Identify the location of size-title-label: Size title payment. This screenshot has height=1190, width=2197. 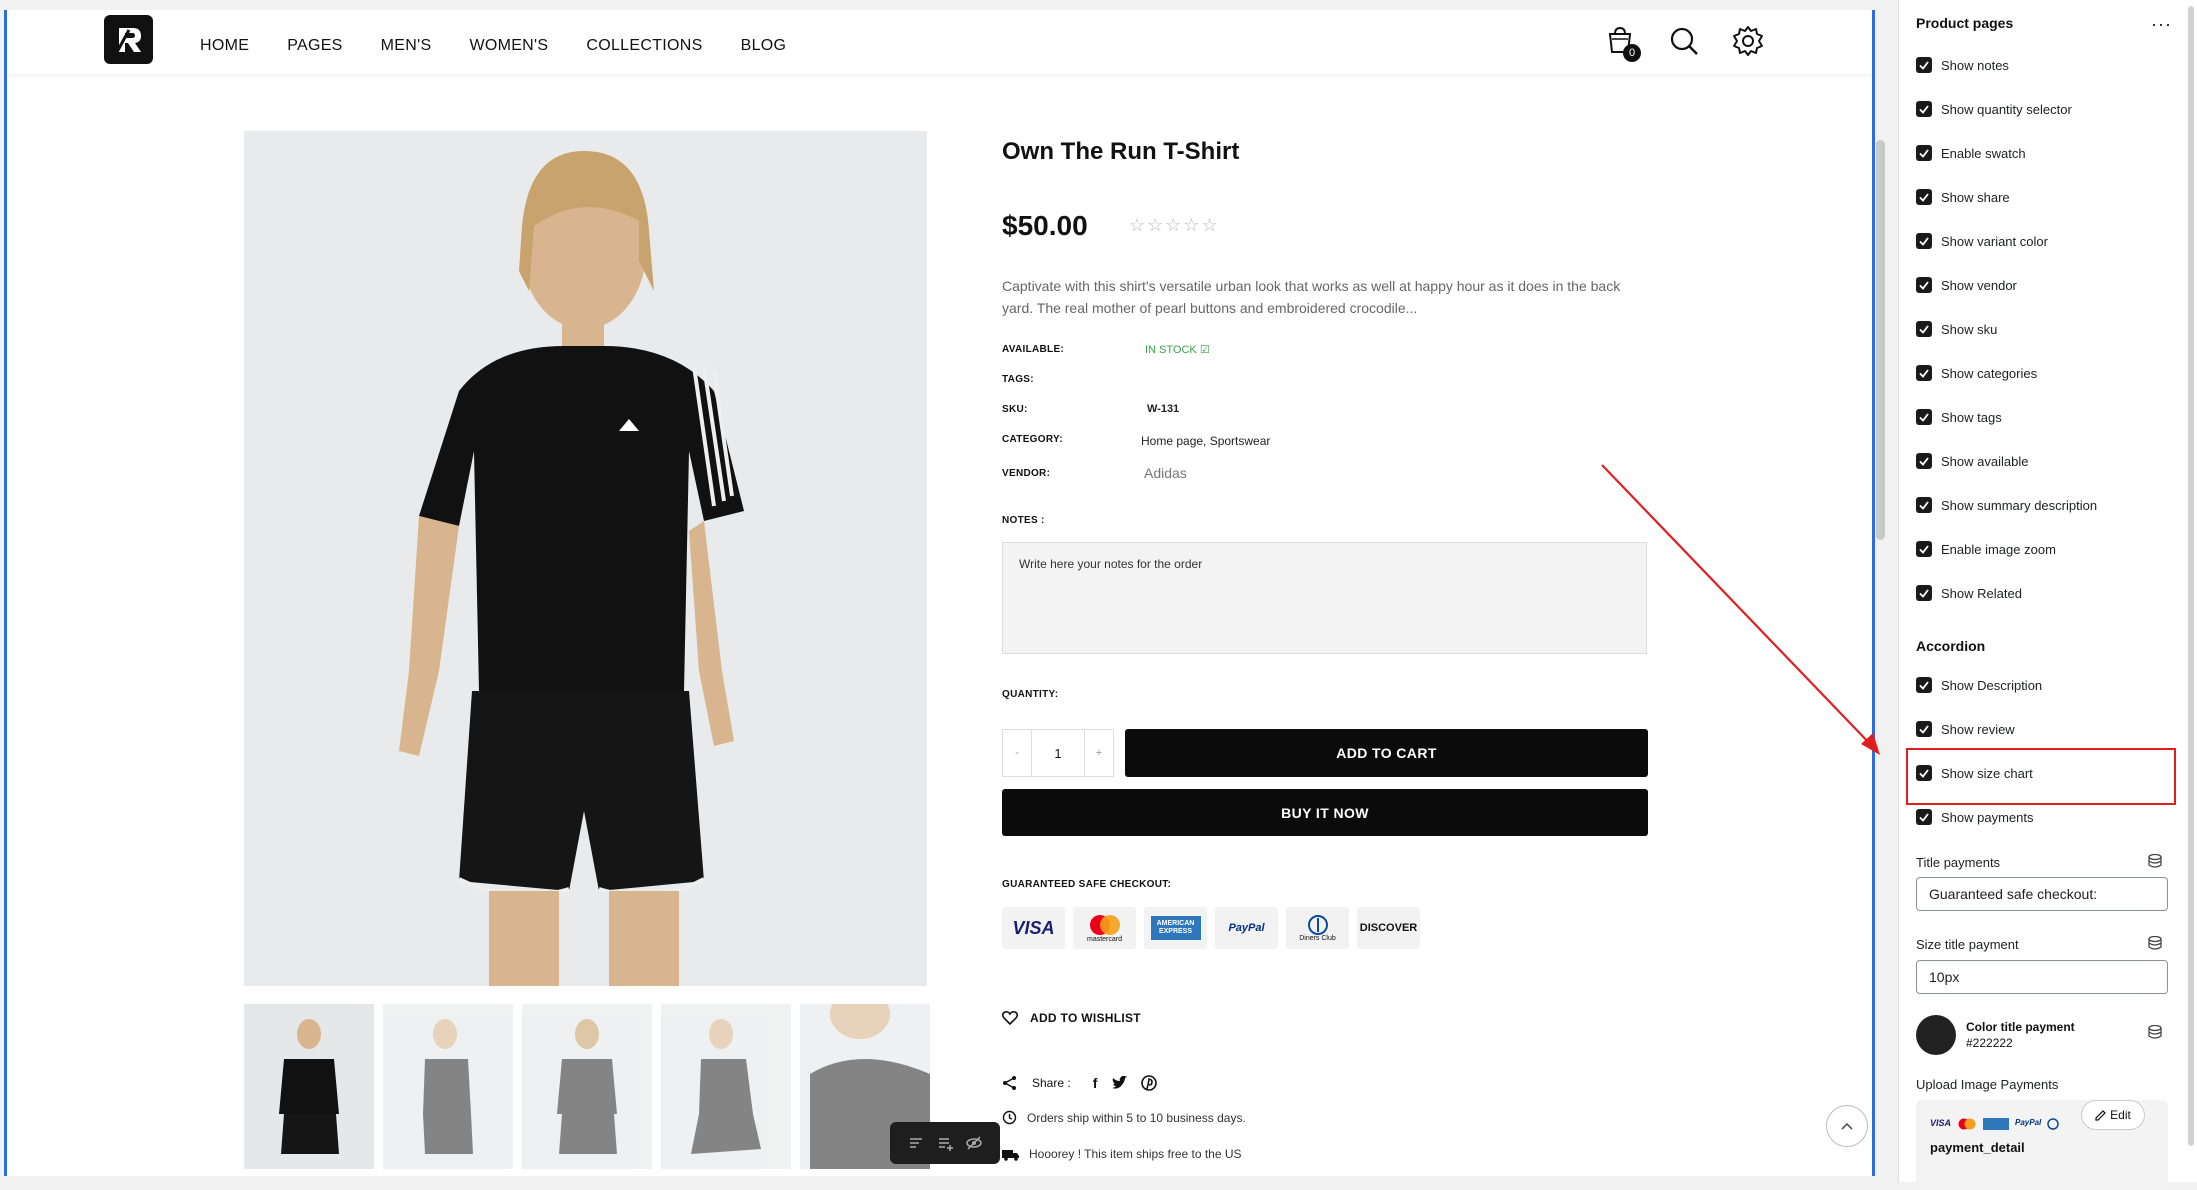
(1967, 944).